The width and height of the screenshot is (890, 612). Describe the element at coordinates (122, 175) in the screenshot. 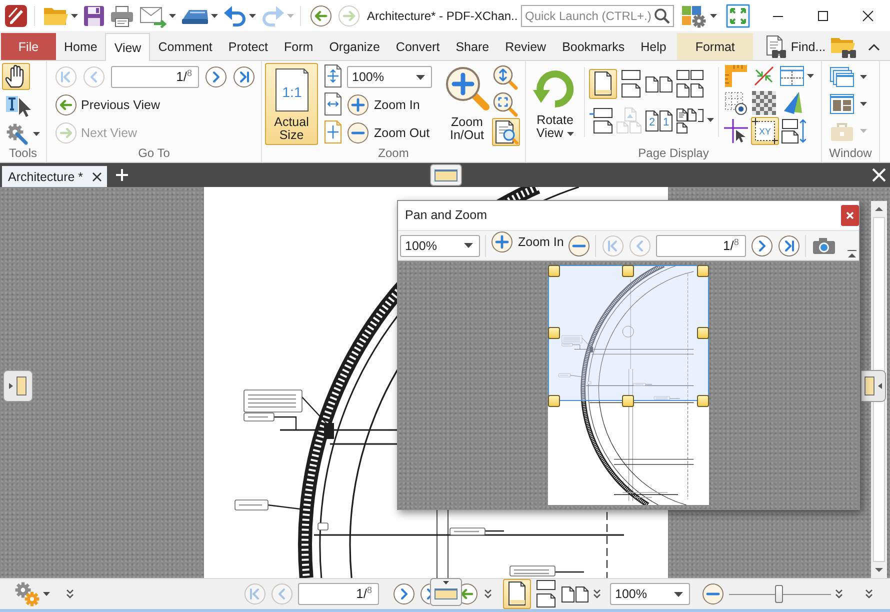

I see `plus-icon` at that location.